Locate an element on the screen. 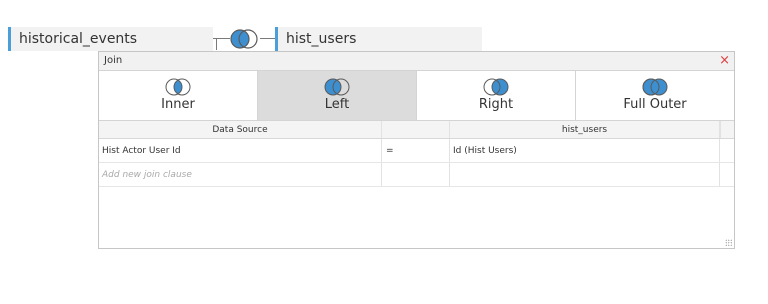 This screenshot has height=304, width=768. join-type-selector: Inner Left Right Full Outer is located at coordinates (416, 96).